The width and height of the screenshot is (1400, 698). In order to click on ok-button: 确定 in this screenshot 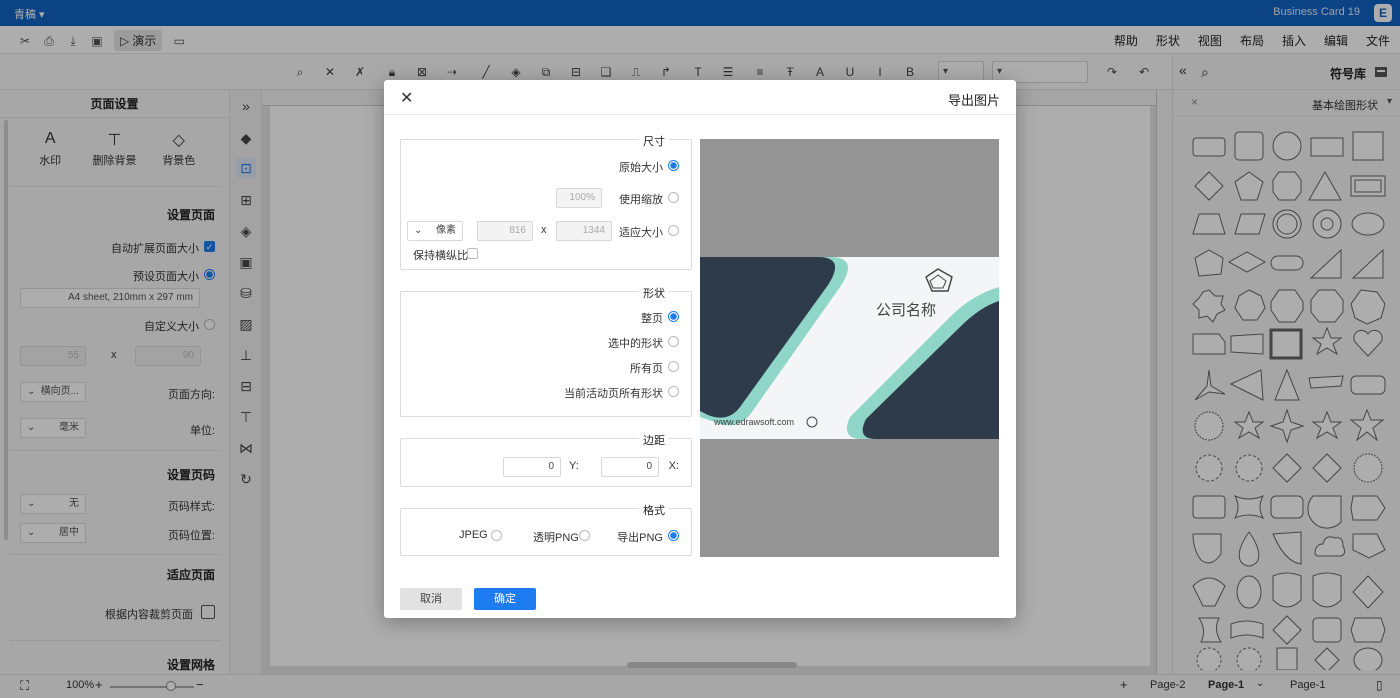, I will do `click(505, 599)`.